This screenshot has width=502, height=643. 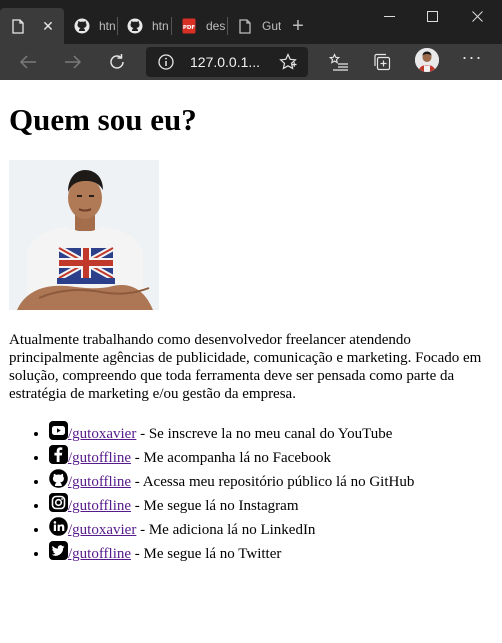 I want to click on profile-photo, so click(x=84, y=235).